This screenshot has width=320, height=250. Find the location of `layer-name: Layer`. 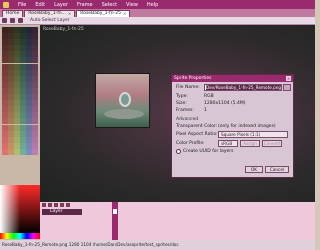

layer-name: Layer is located at coordinates (56, 211).